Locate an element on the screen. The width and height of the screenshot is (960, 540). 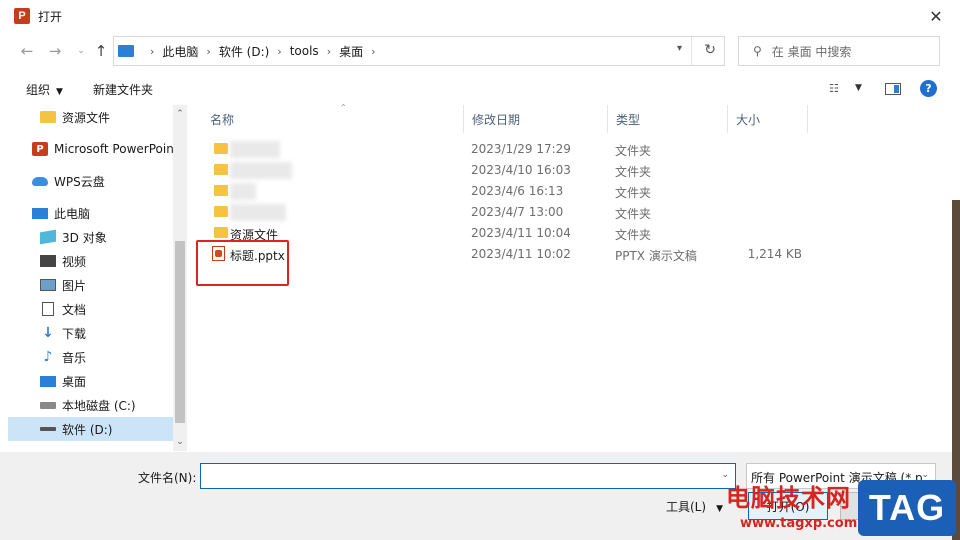
search-icon: ⚲ is located at coordinates (757, 51).